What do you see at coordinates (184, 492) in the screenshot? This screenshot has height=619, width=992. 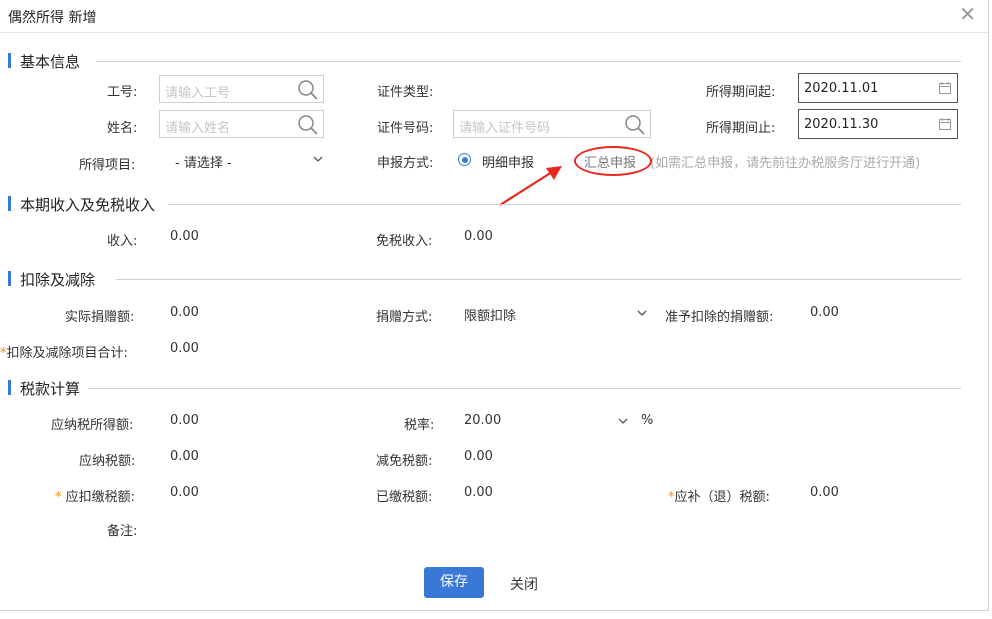 I see `withhold-tax-value: 0.00` at bounding box center [184, 492].